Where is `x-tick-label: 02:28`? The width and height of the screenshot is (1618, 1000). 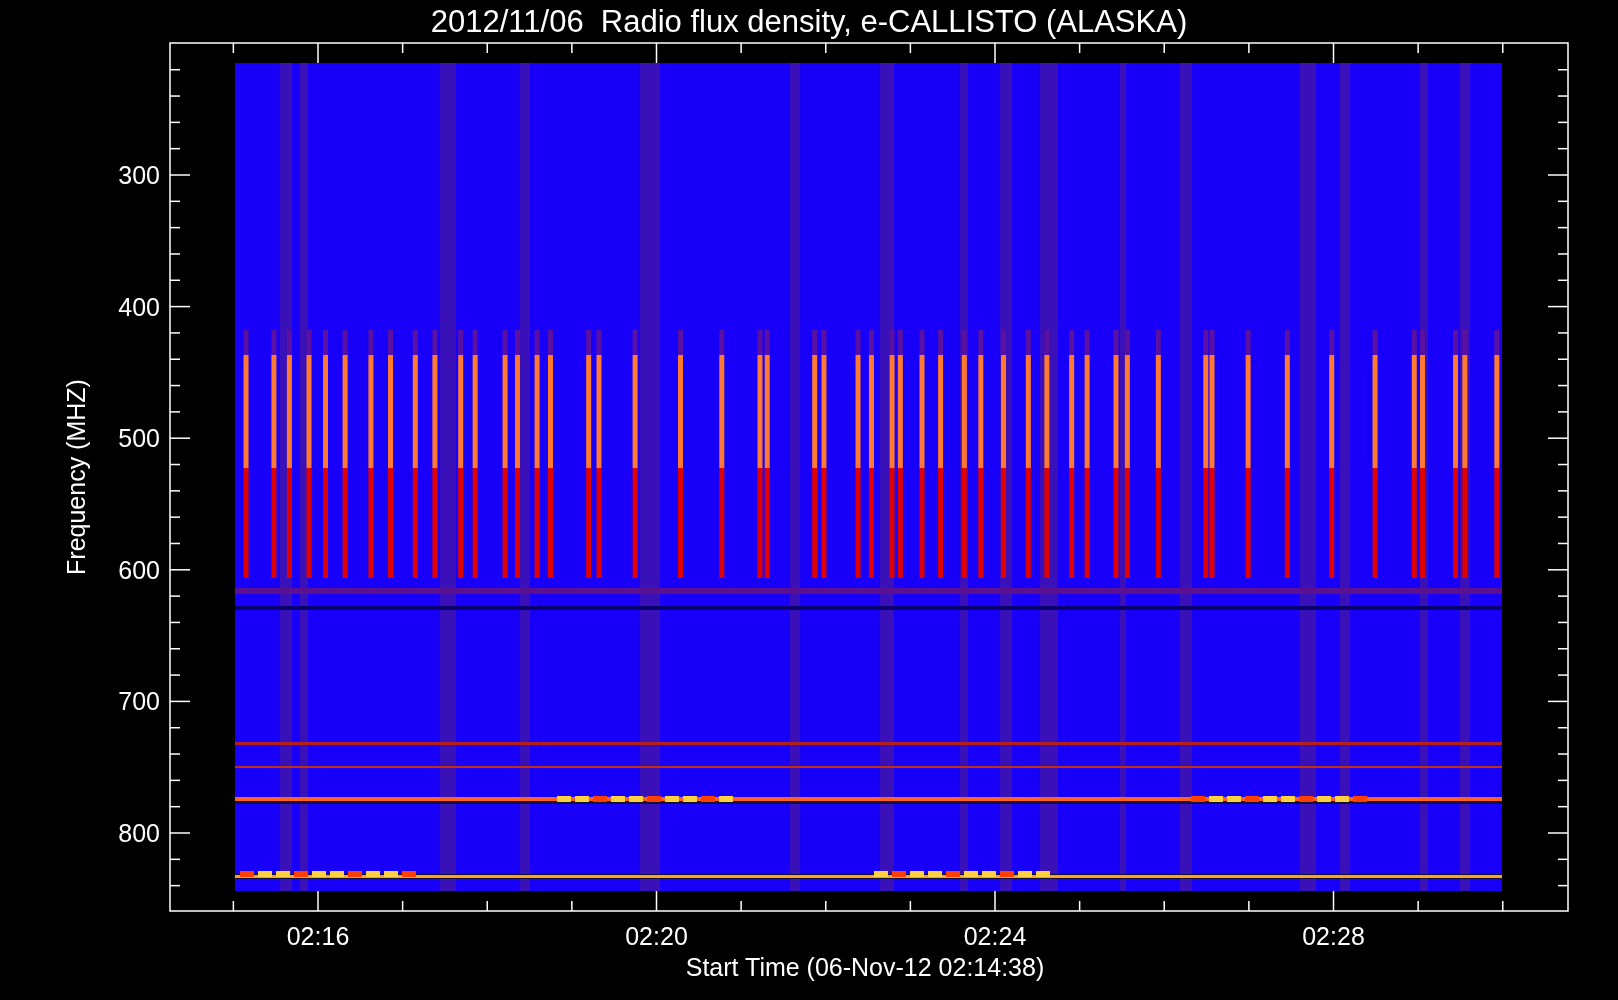 x-tick-label: 02:28 is located at coordinates (1333, 936).